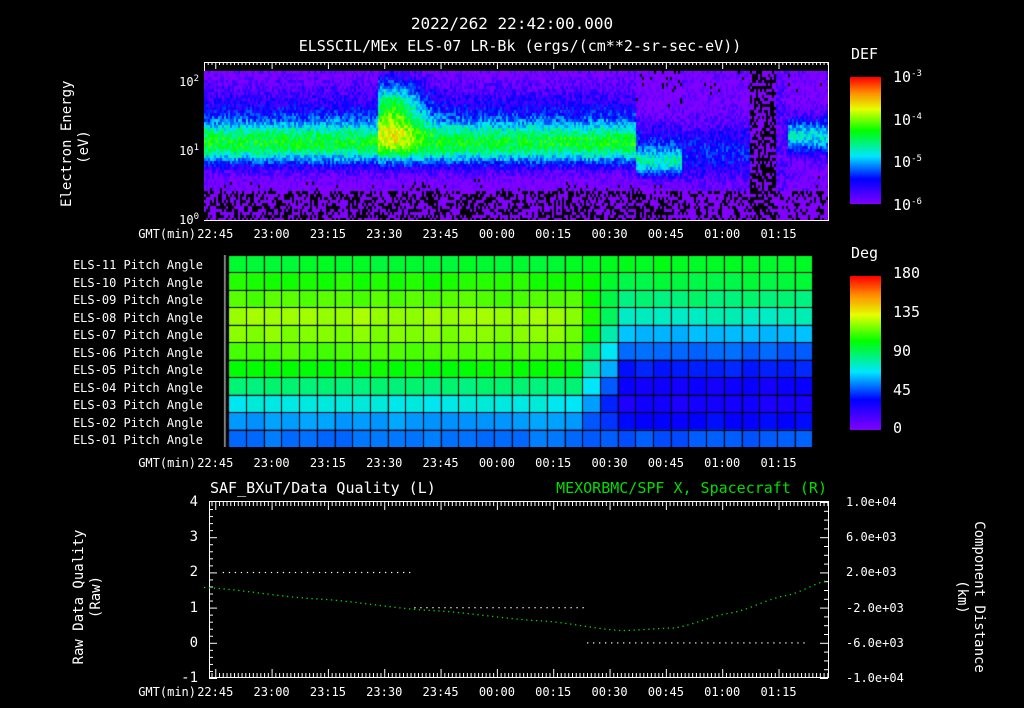 The width and height of the screenshot is (1024, 708). What do you see at coordinates (137, 370) in the screenshot?
I see `pitch-angle-row-label: ELS-05 Pitch Angle` at bounding box center [137, 370].